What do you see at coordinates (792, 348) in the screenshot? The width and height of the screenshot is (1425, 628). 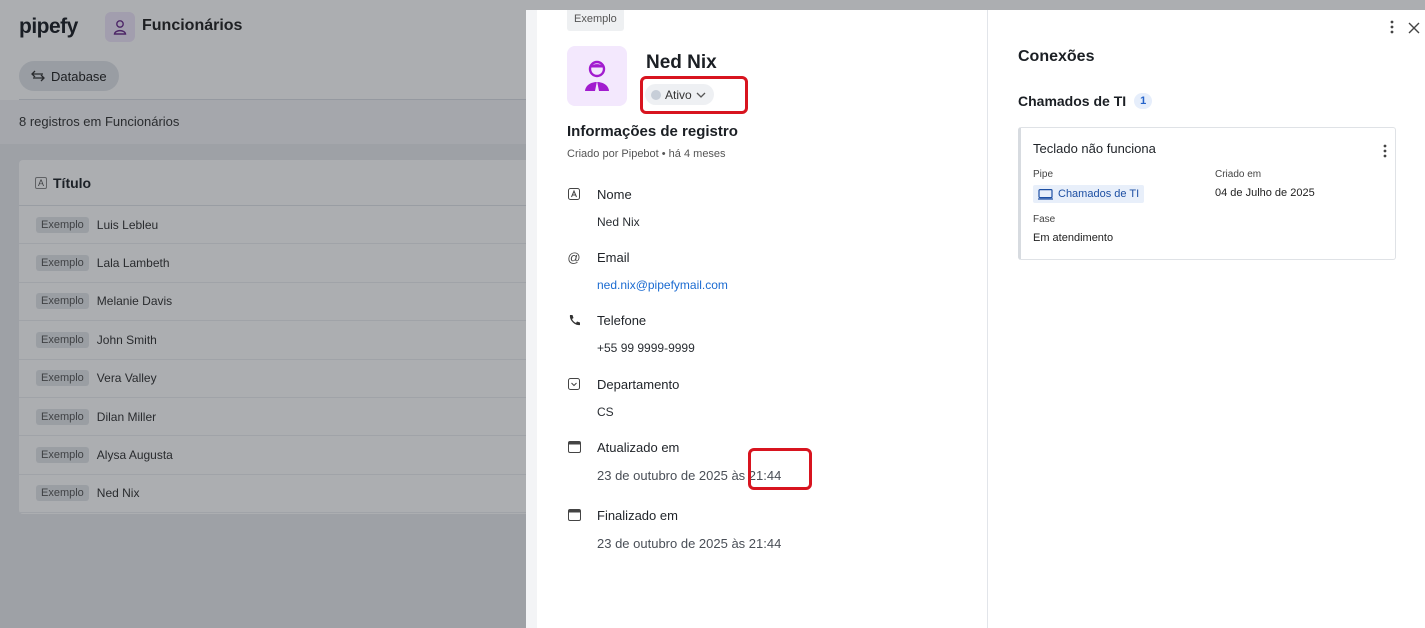 I see `field-value: +55 99 9999-9999` at bounding box center [792, 348].